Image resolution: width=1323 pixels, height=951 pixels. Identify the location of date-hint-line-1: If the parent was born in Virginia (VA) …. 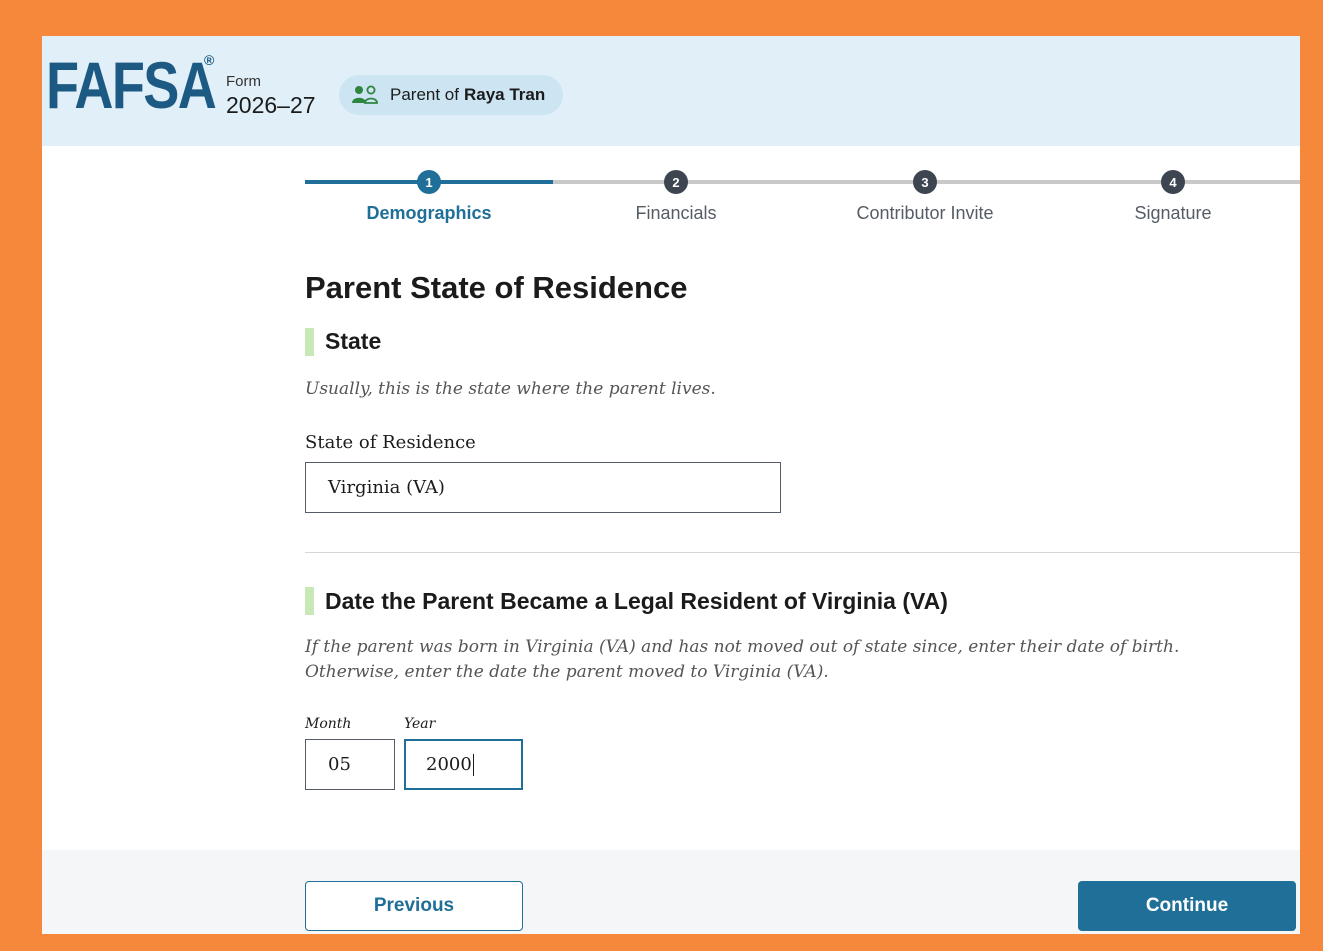
(742, 647).